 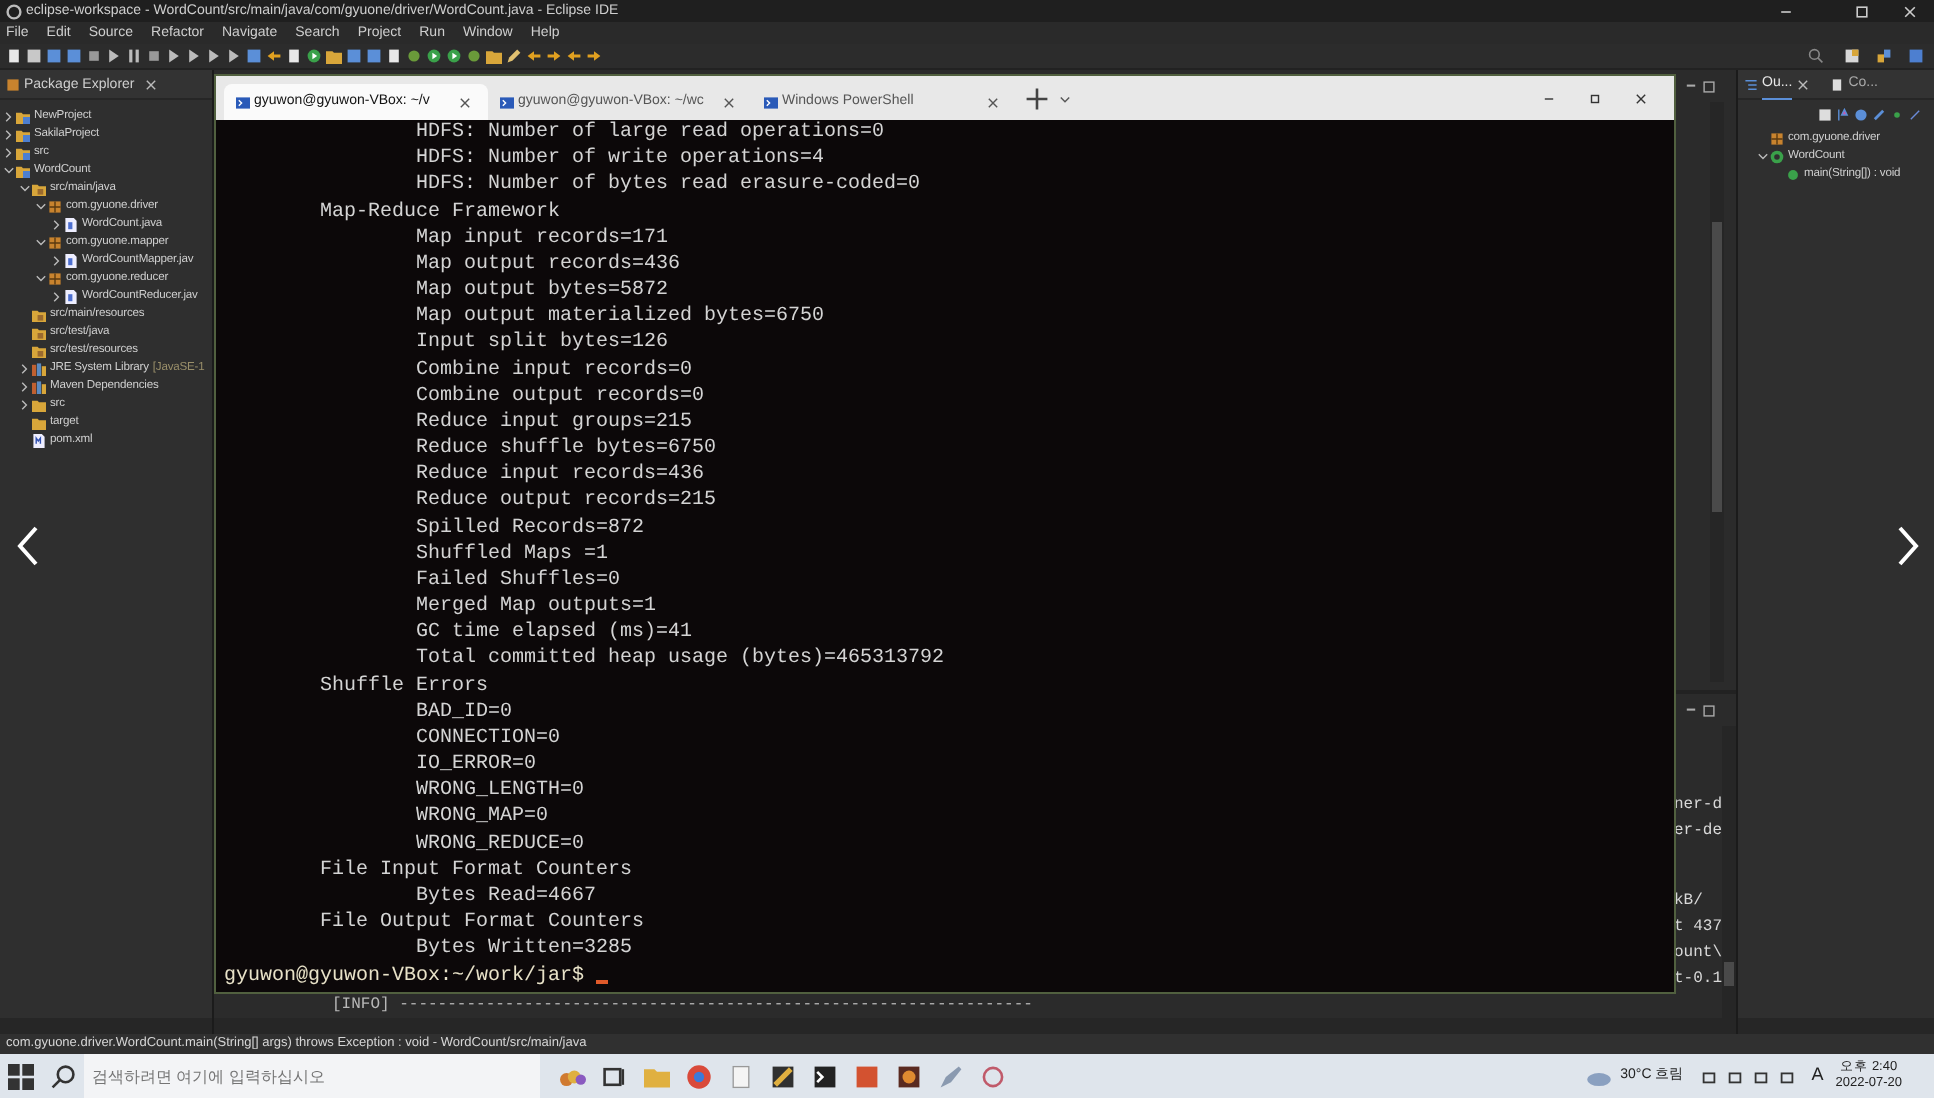 What do you see at coordinates (680, 660) in the screenshot?
I see `terminal-line: Total committed heap usage (bytes)=465313792` at bounding box center [680, 660].